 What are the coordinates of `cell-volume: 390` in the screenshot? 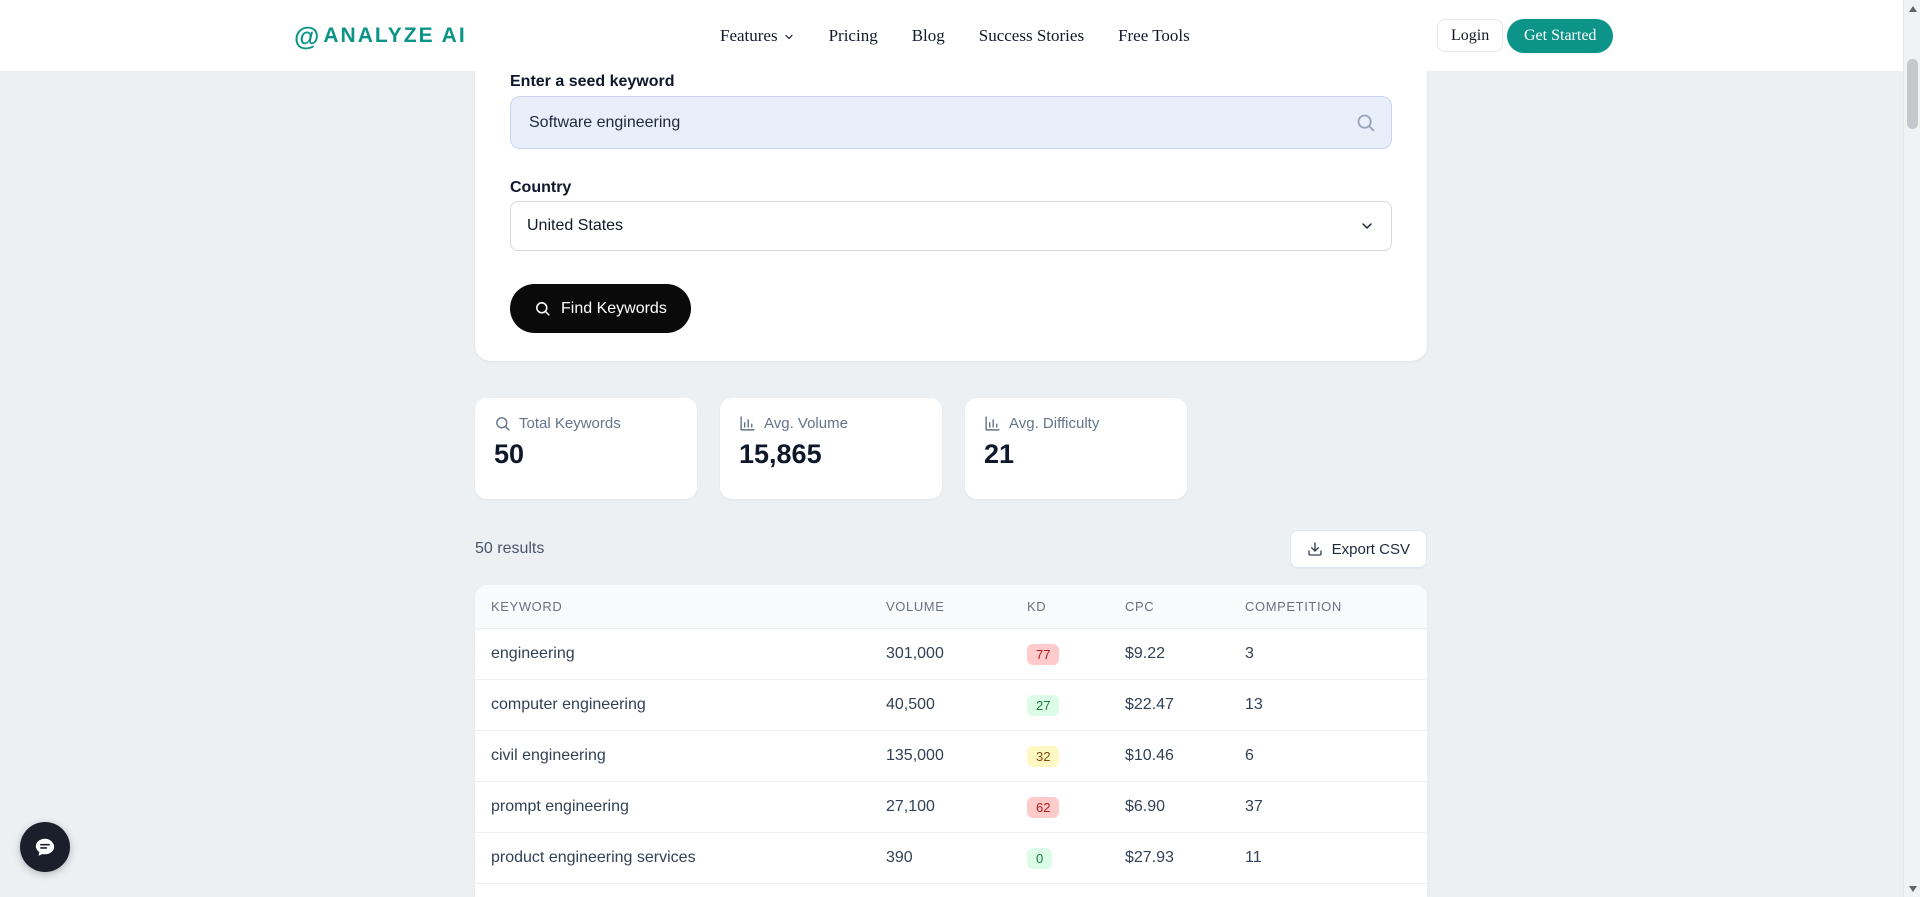 It's located at (899, 857).